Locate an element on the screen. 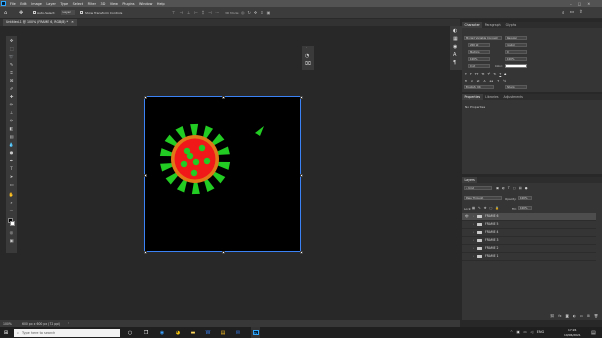 The width and height of the screenshot is (602, 338). dodge-tool-icon: ● is located at coordinates (11, 153).